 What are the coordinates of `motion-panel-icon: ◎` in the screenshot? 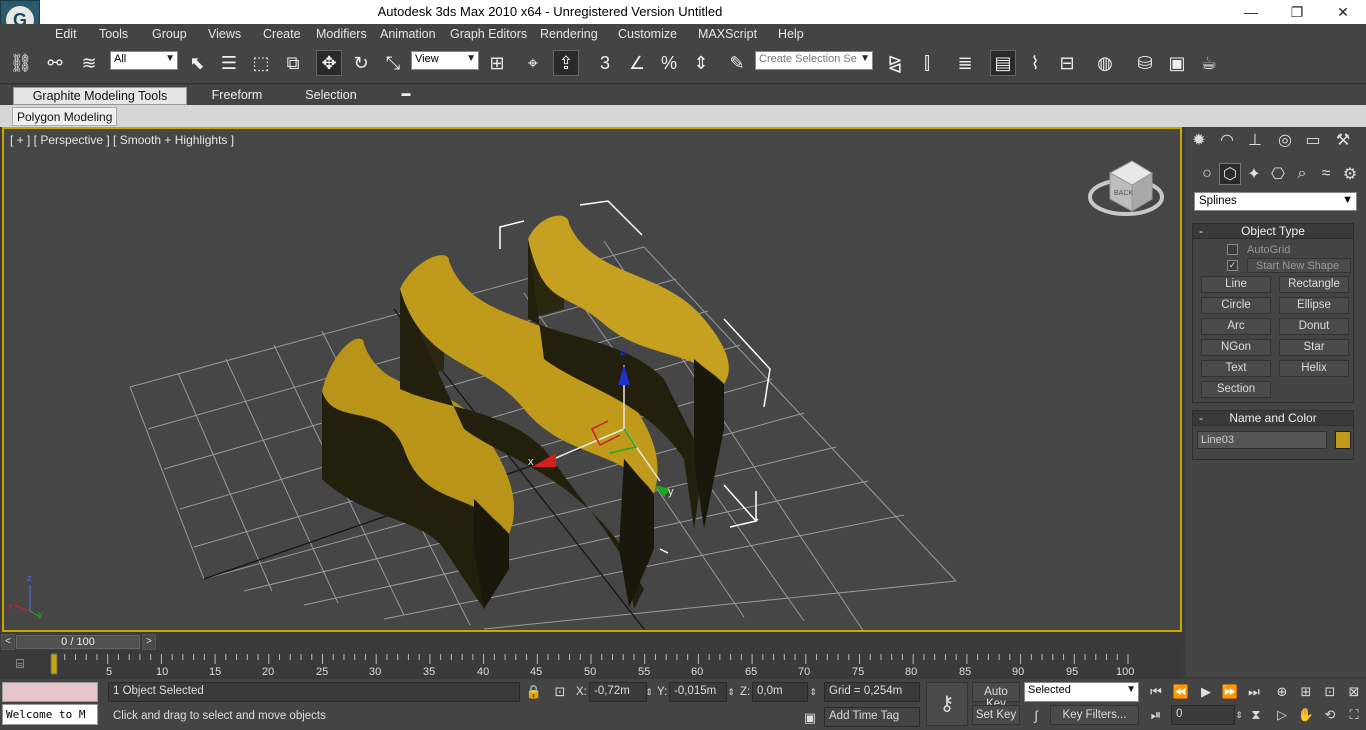 It's located at (1285, 140).